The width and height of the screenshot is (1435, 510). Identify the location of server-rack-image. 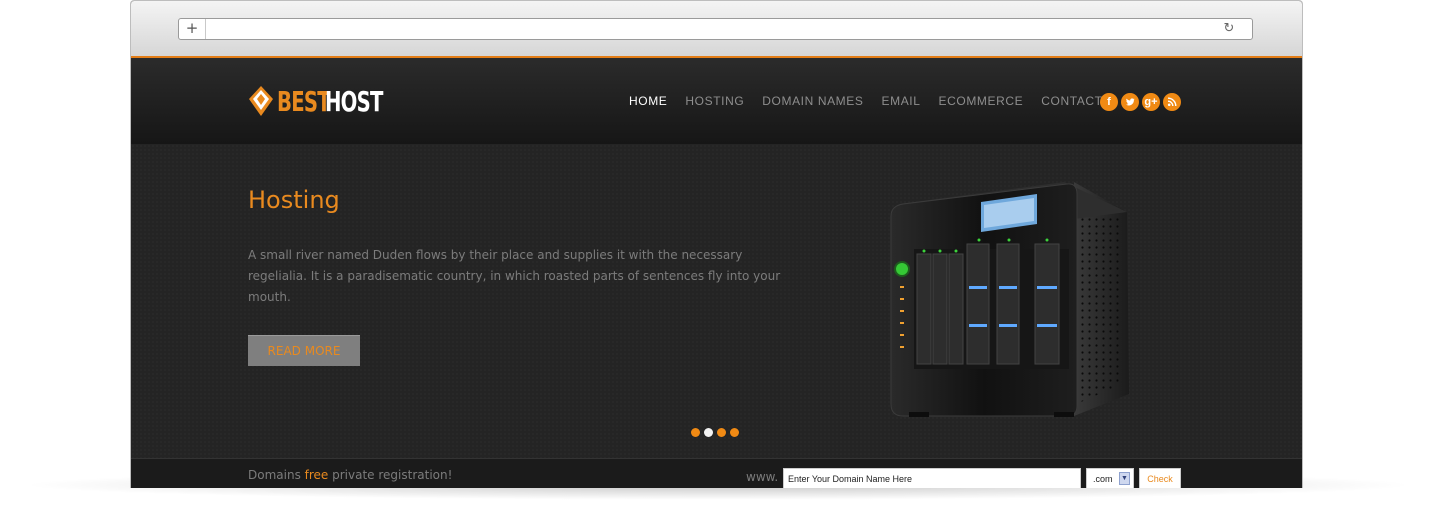
(1009, 299).